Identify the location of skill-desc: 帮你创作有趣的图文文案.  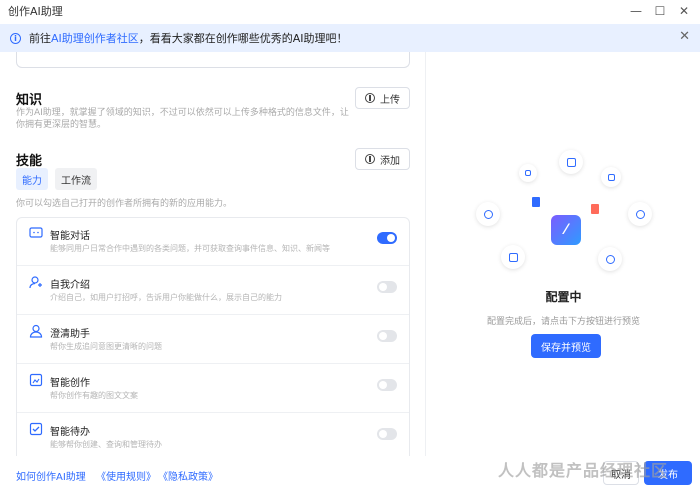
(94, 395).